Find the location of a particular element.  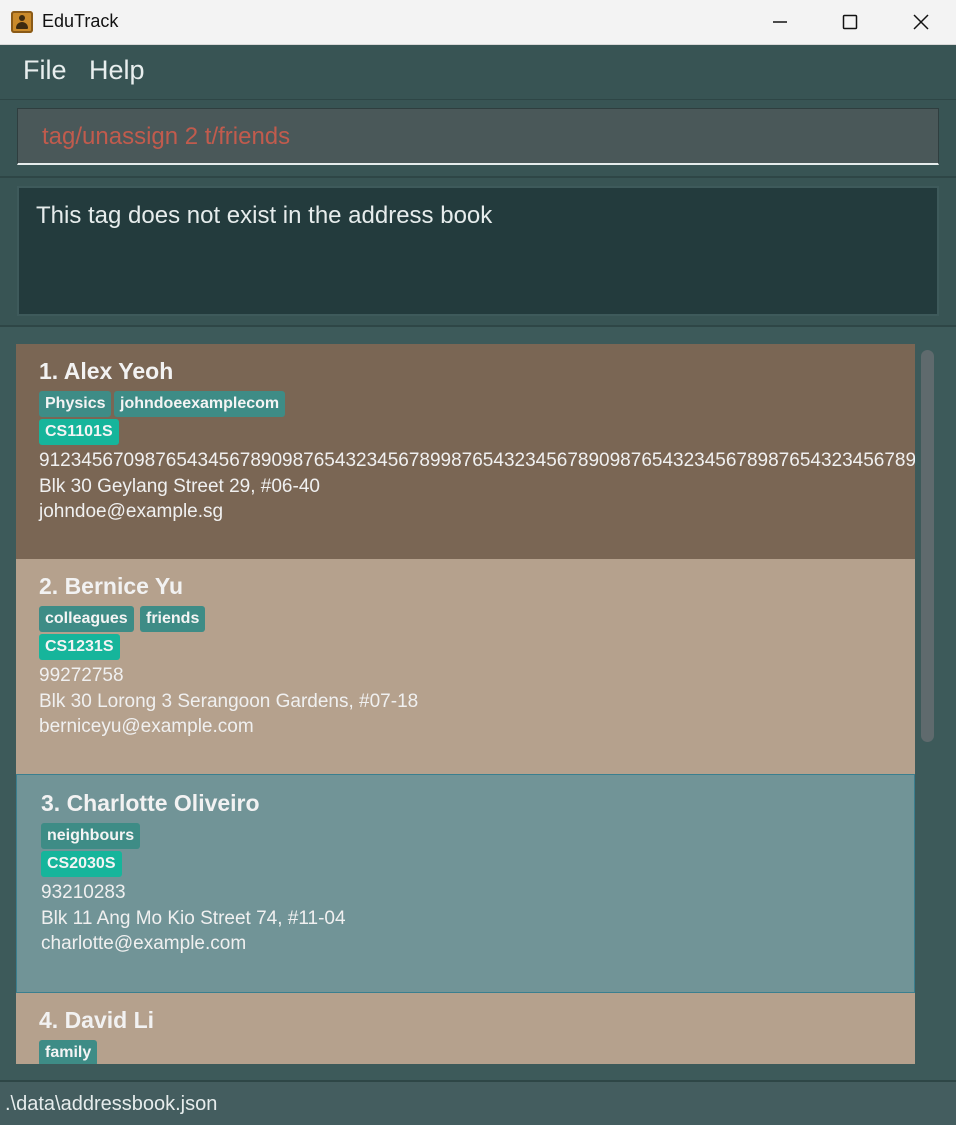

person-address: Blk 30 Geylang Street 29, #06-40 is located at coordinates (179, 486).